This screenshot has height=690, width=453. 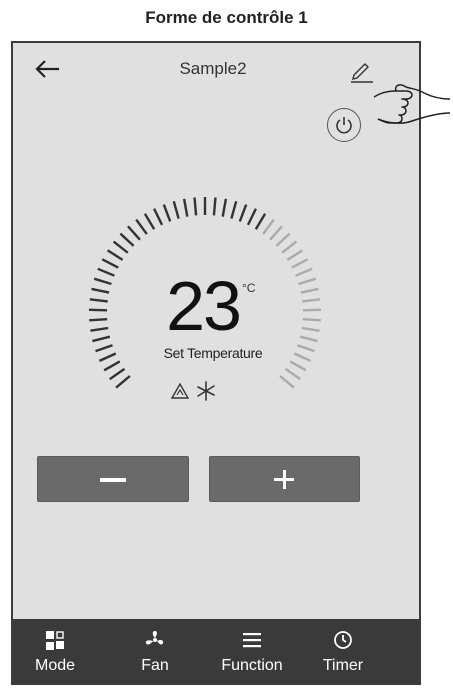 I want to click on power-icon, so click(x=344, y=125).